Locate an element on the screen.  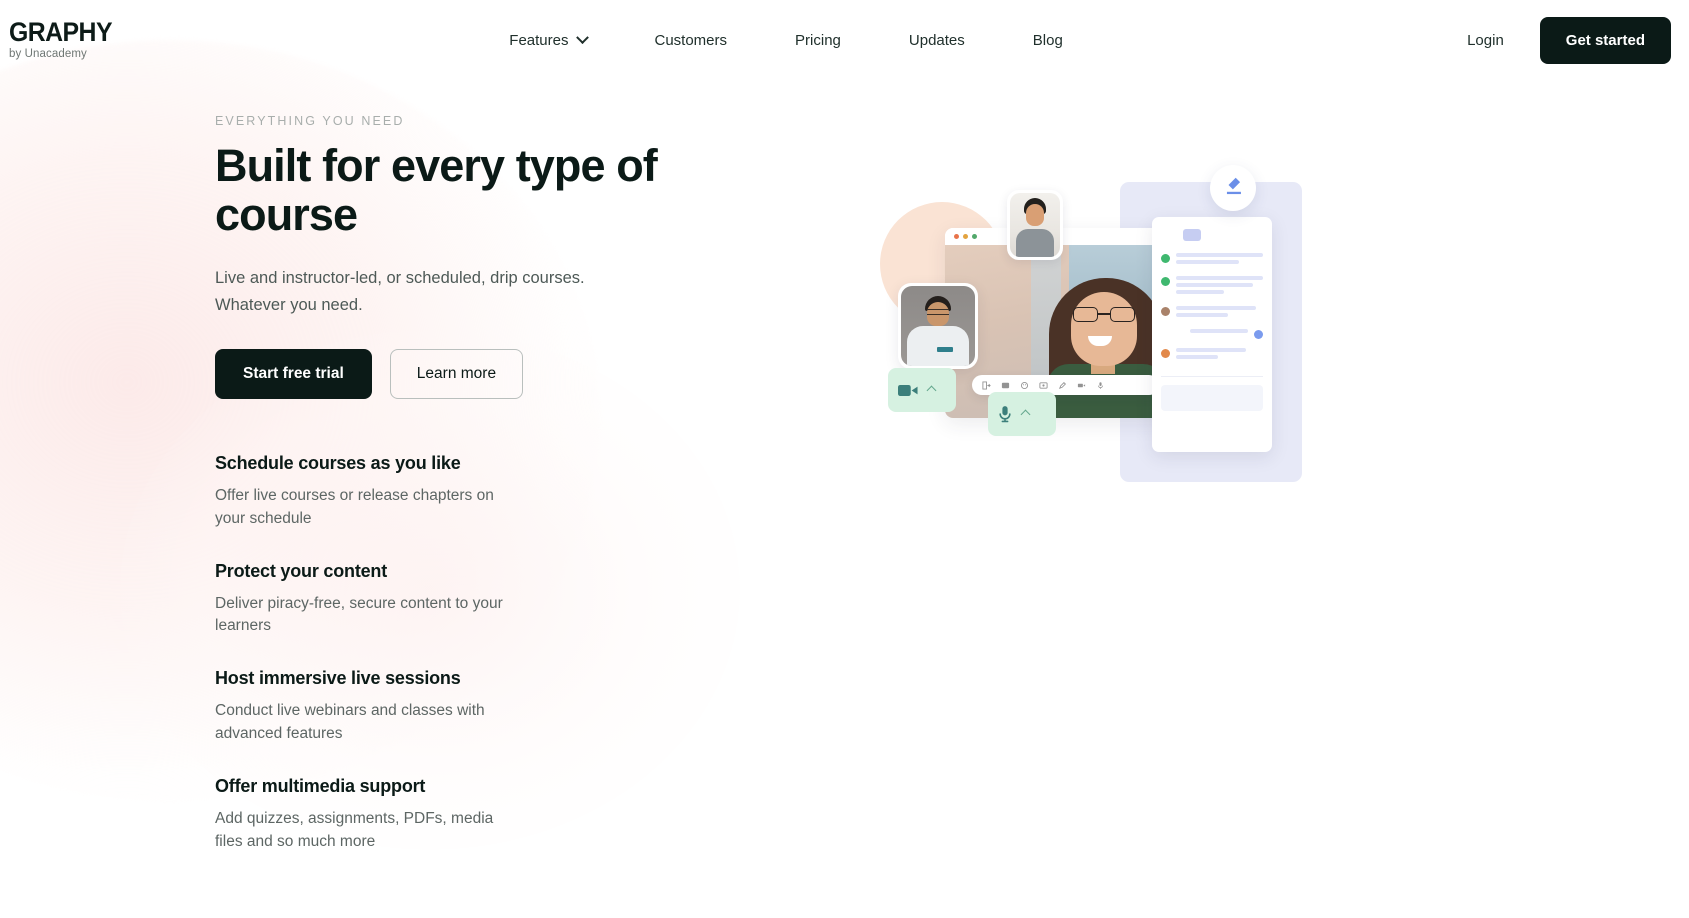
microphone-toggle-control is located at coordinates (1022, 414).